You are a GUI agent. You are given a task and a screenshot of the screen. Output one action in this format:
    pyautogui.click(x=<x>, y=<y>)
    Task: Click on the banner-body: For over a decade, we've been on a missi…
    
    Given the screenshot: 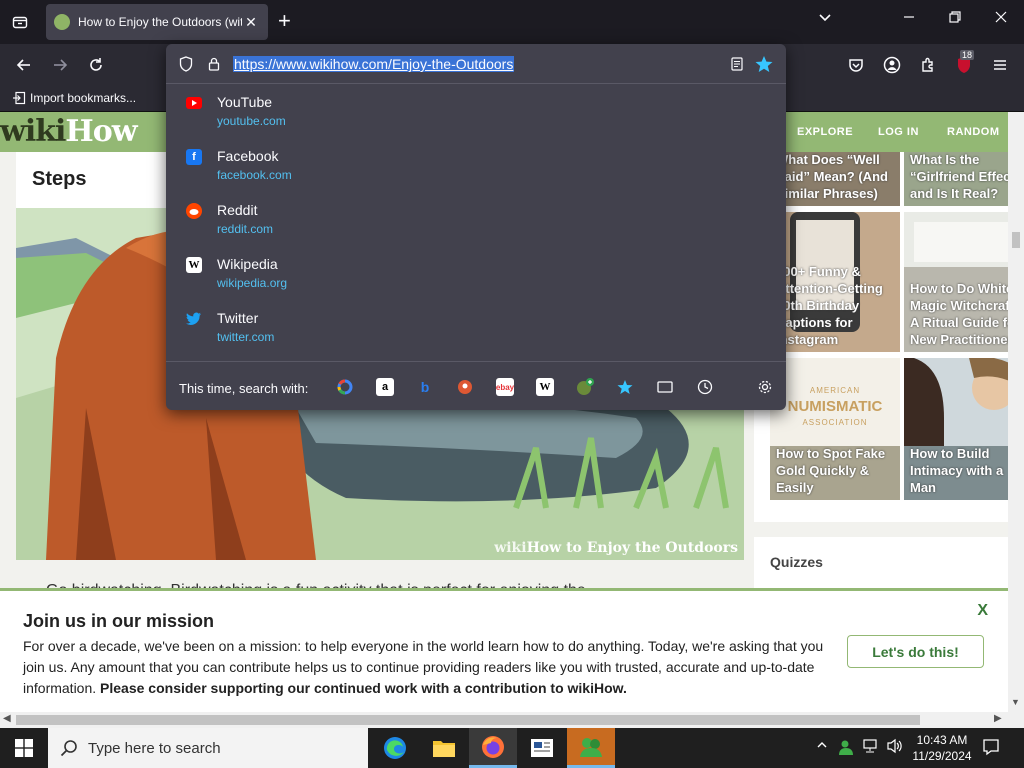 What is the action you would take?
    pyautogui.click(x=423, y=667)
    